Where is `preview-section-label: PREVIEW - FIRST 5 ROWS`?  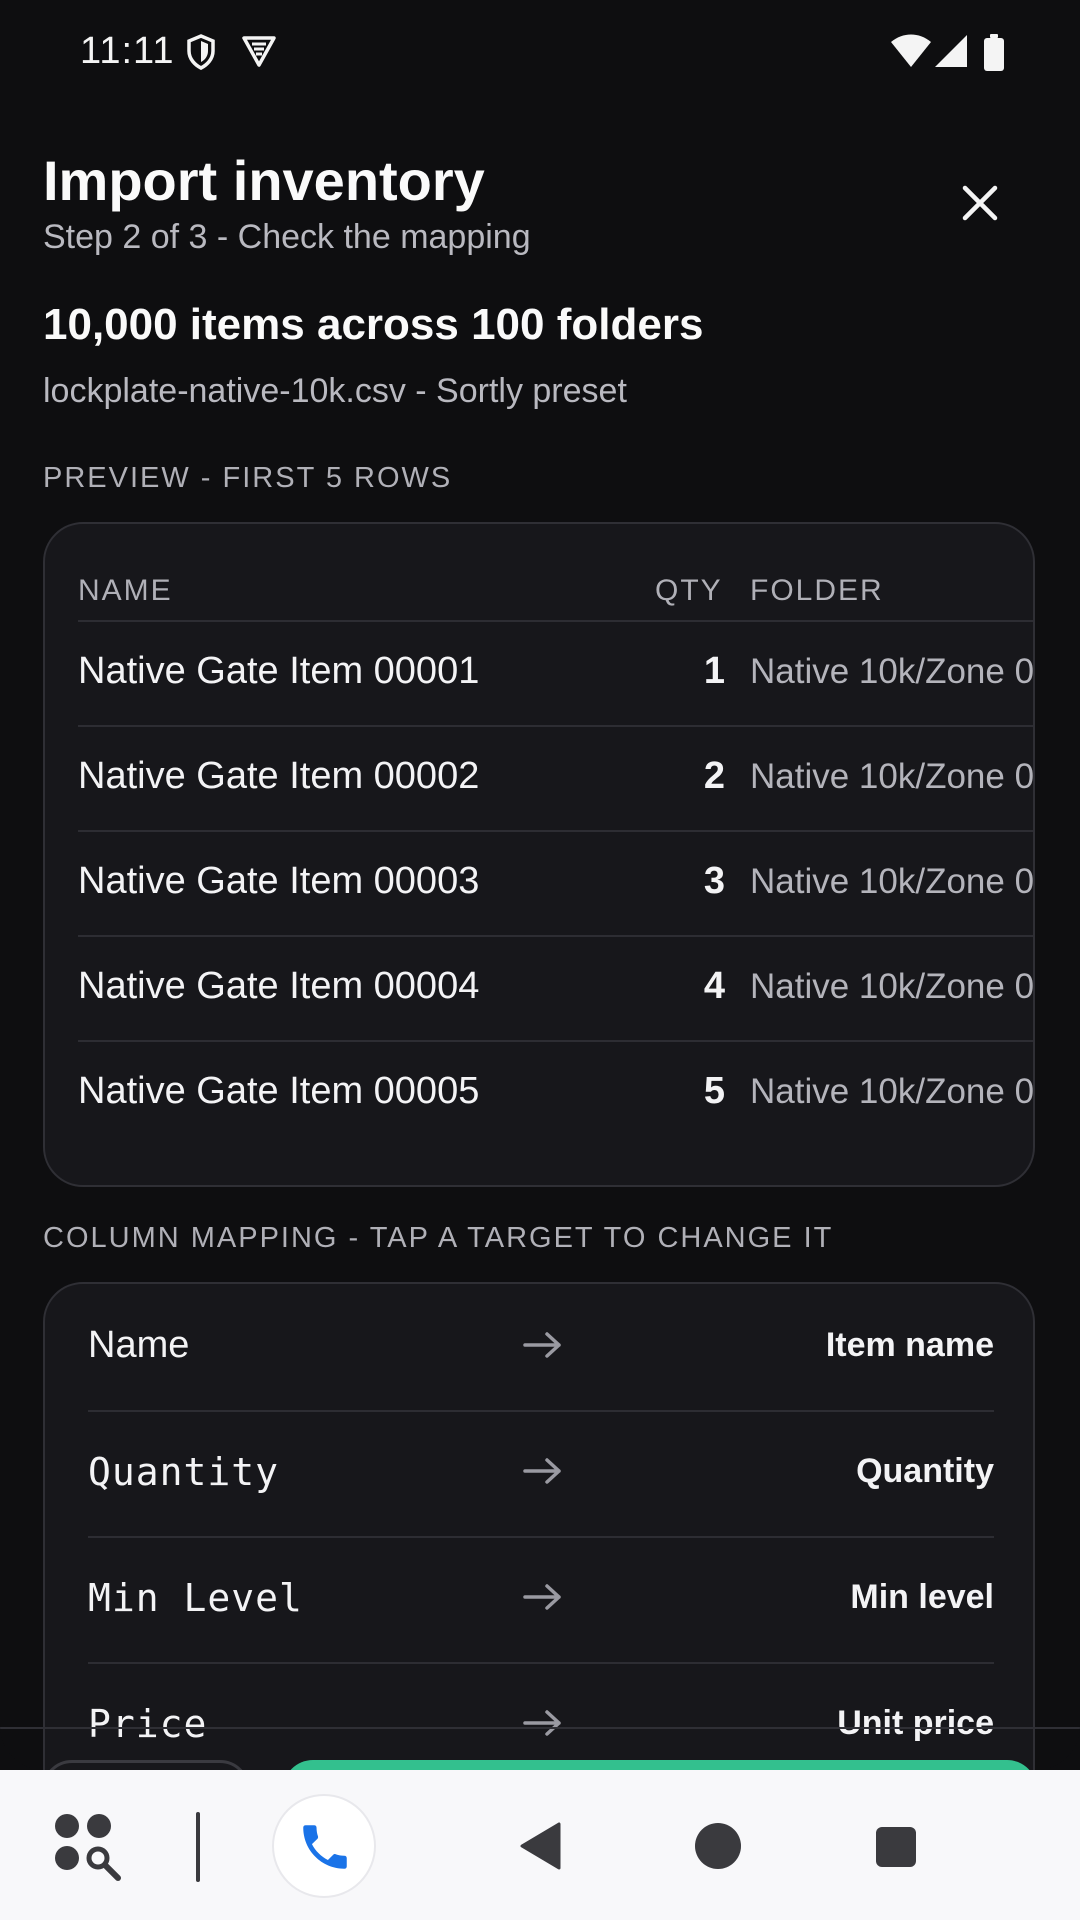 preview-section-label: PREVIEW - FIRST 5 ROWS is located at coordinates (248, 478).